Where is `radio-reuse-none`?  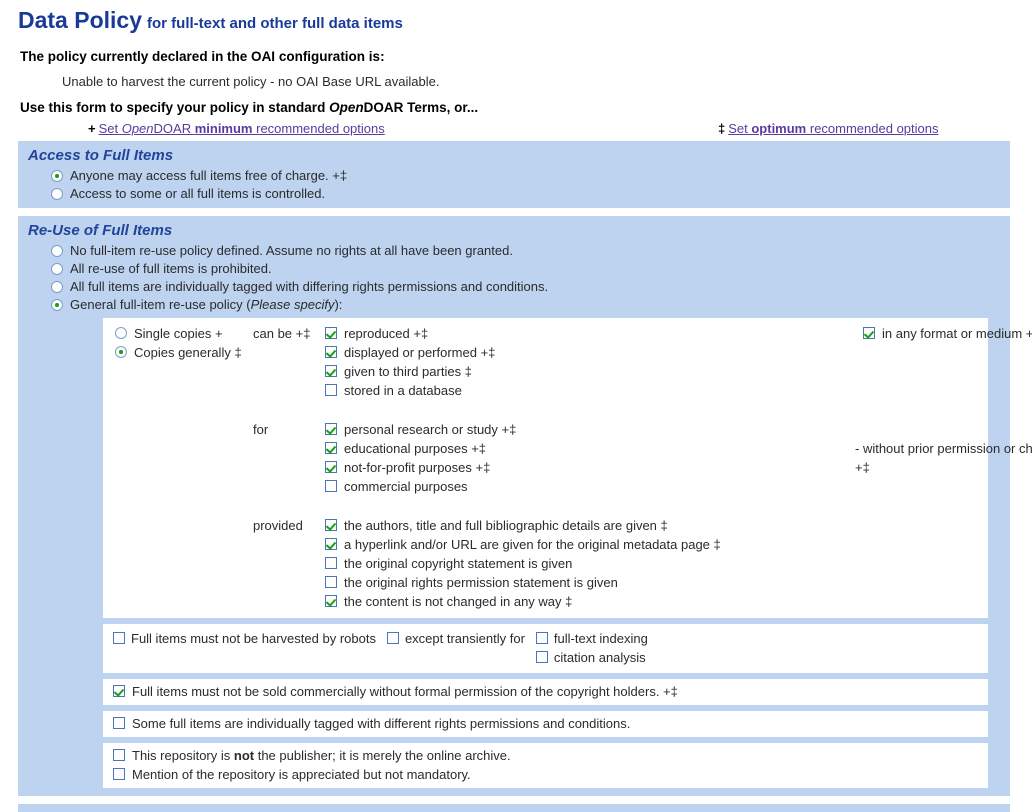 radio-reuse-none is located at coordinates (57, 251).